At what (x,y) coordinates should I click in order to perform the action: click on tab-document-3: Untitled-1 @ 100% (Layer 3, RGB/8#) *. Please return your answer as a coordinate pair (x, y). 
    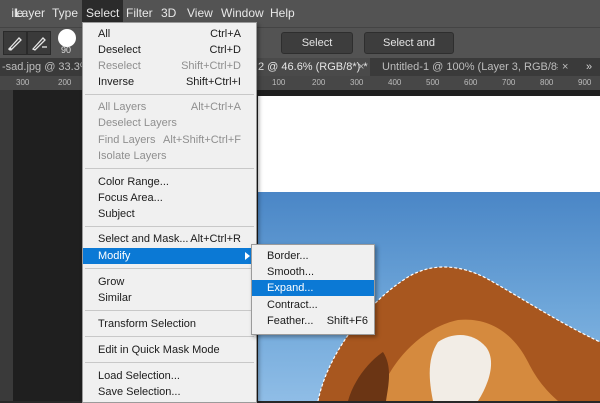
    Looking at the image, I should click on (470, 67).